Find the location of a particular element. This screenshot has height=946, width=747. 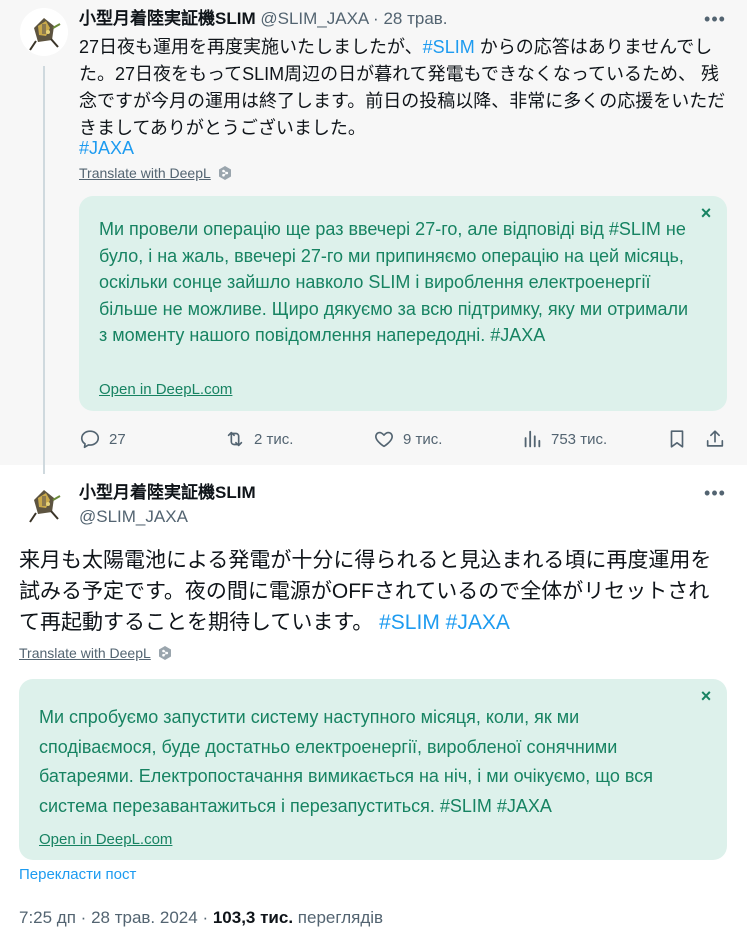

views-button: 753 тис. is located at coordinates (564, 439).